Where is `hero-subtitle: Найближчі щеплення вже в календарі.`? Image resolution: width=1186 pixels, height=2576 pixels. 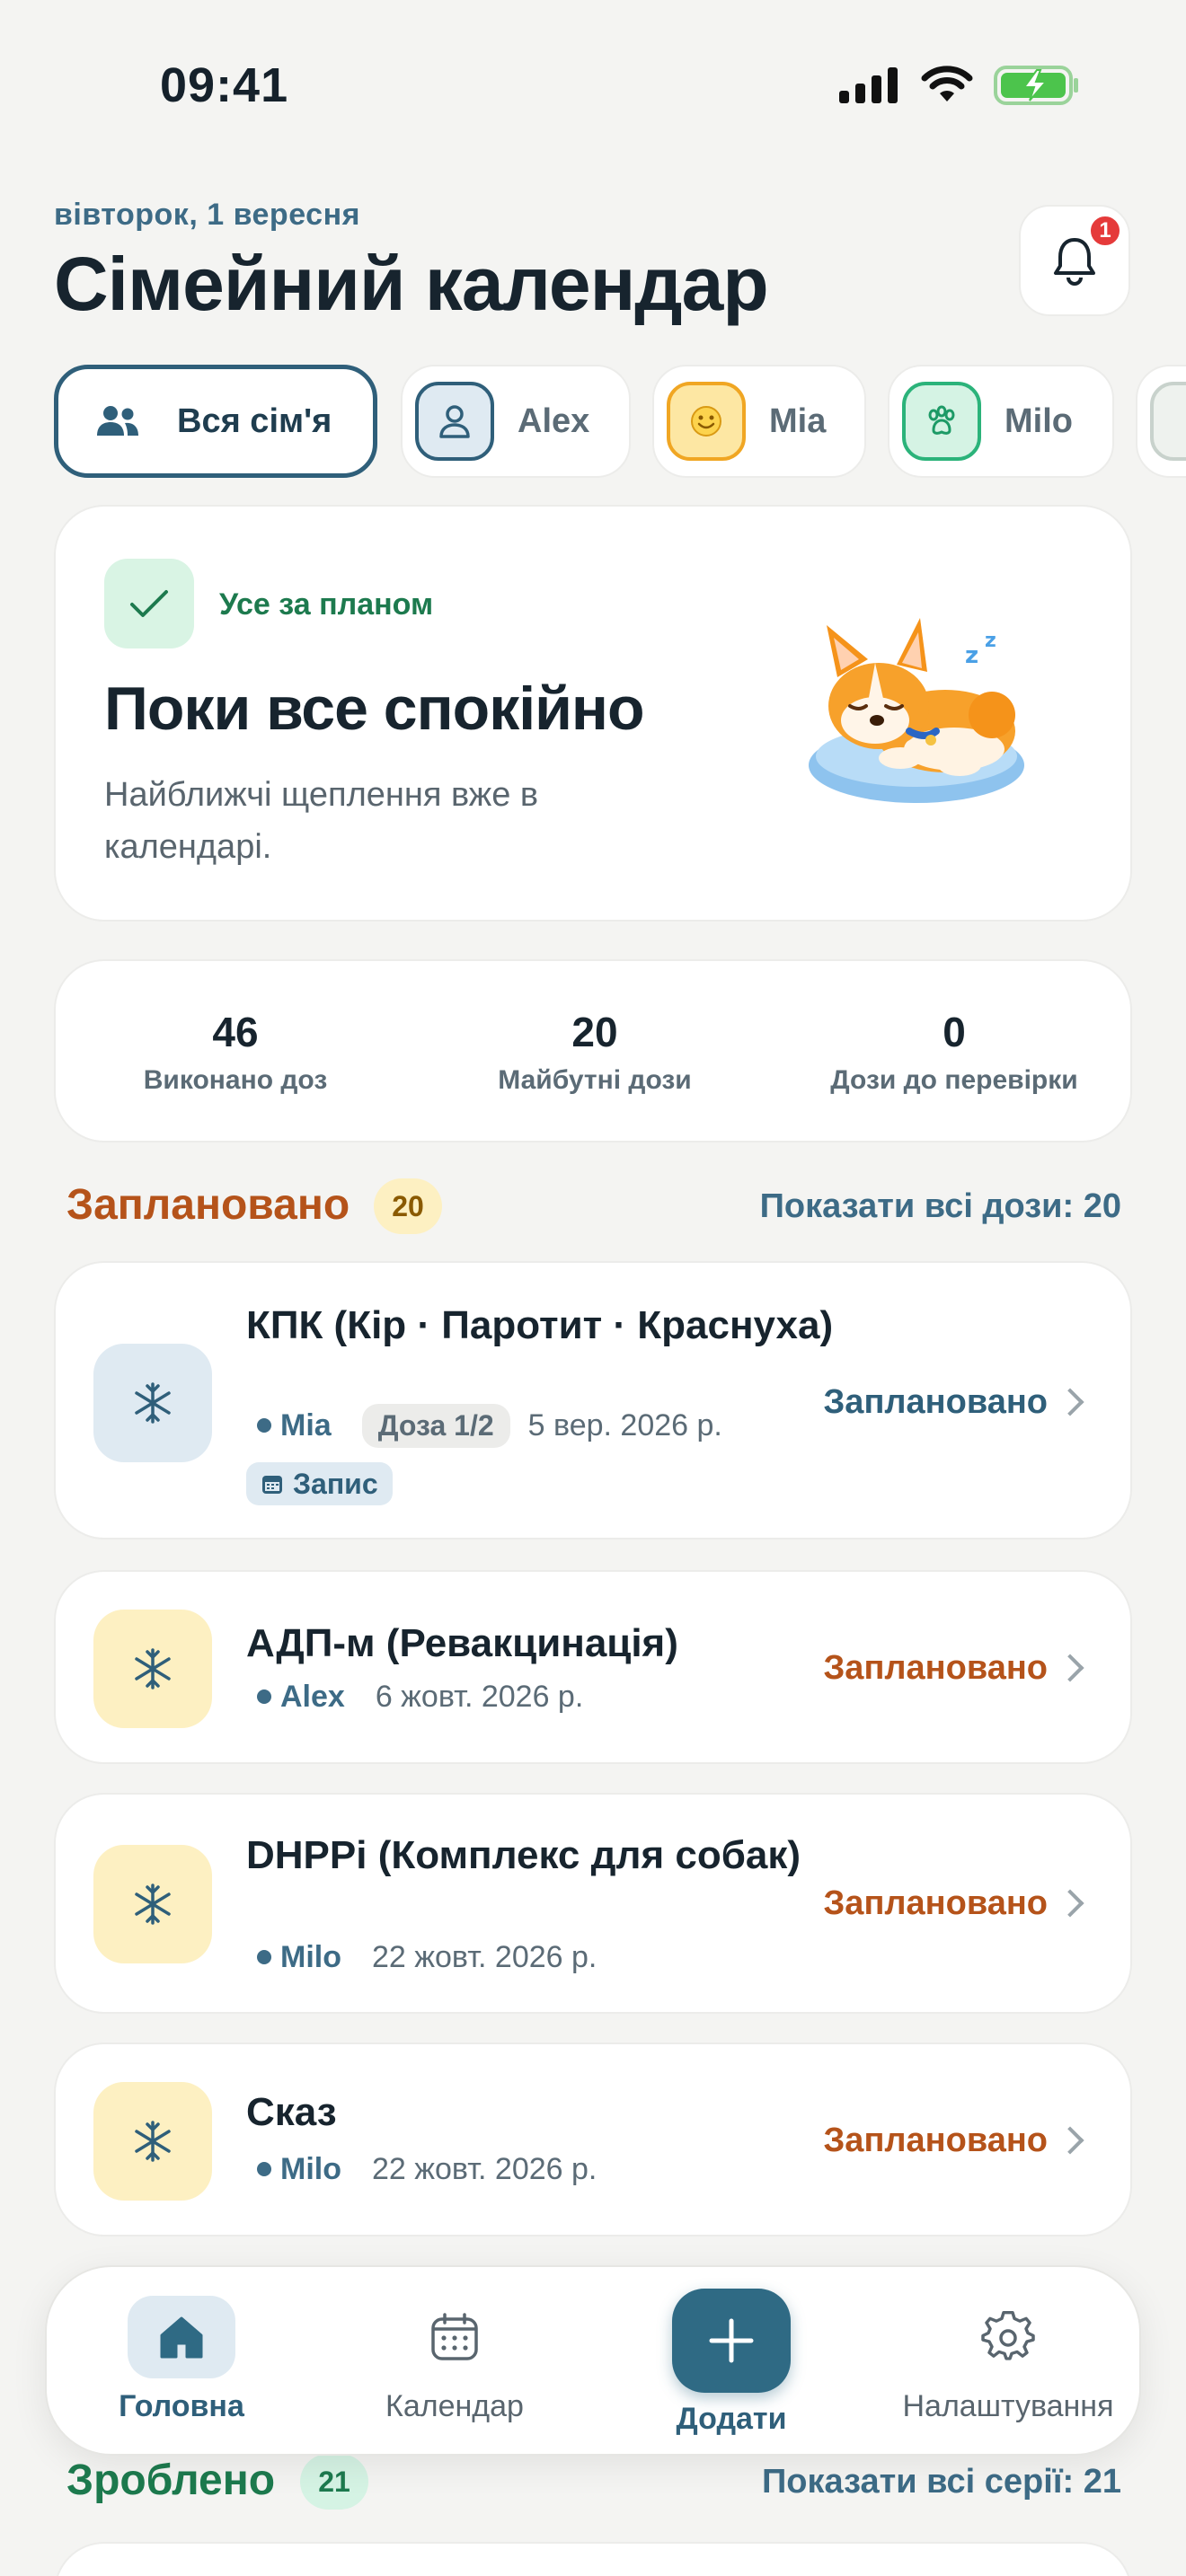 hero-subtitle: Найближчі щеплення вже в календарі. is located at coordinates (321, 821).